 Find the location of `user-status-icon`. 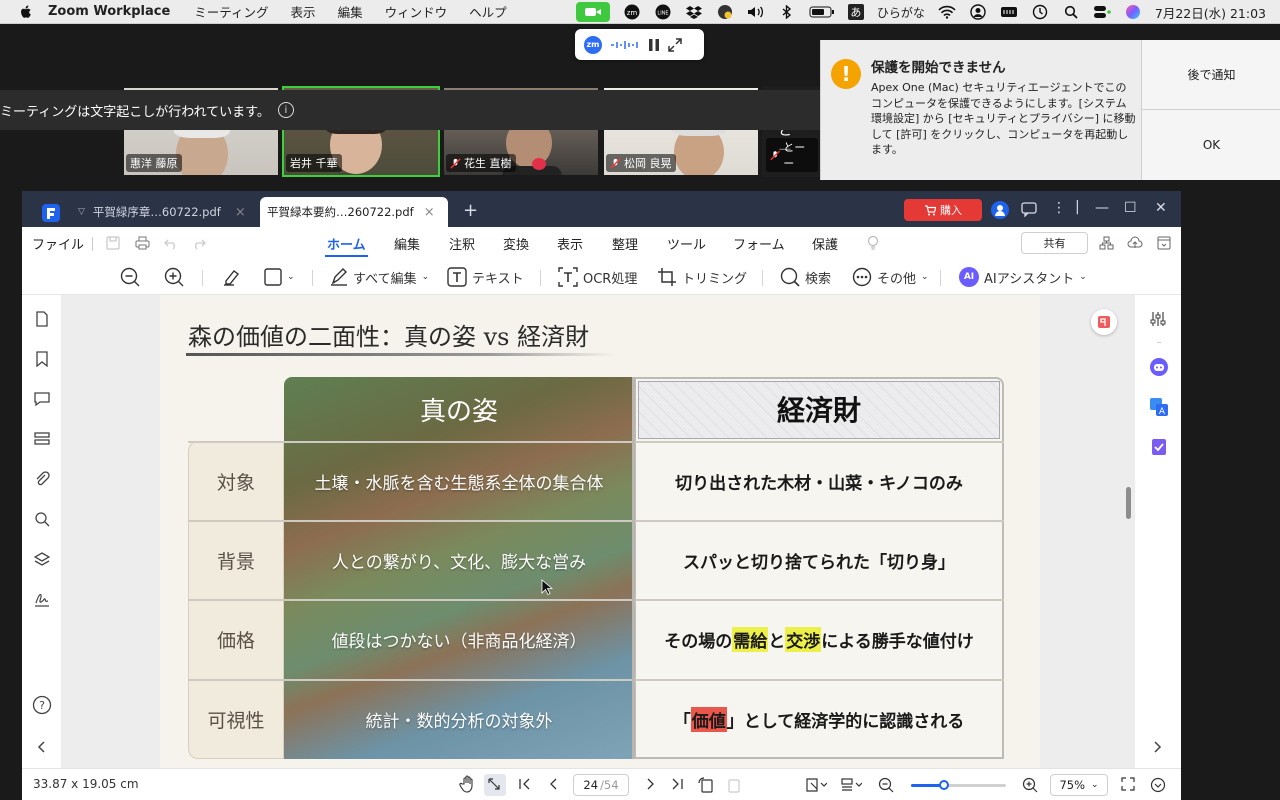

user-status-icon is located at coordinates (725, 12).